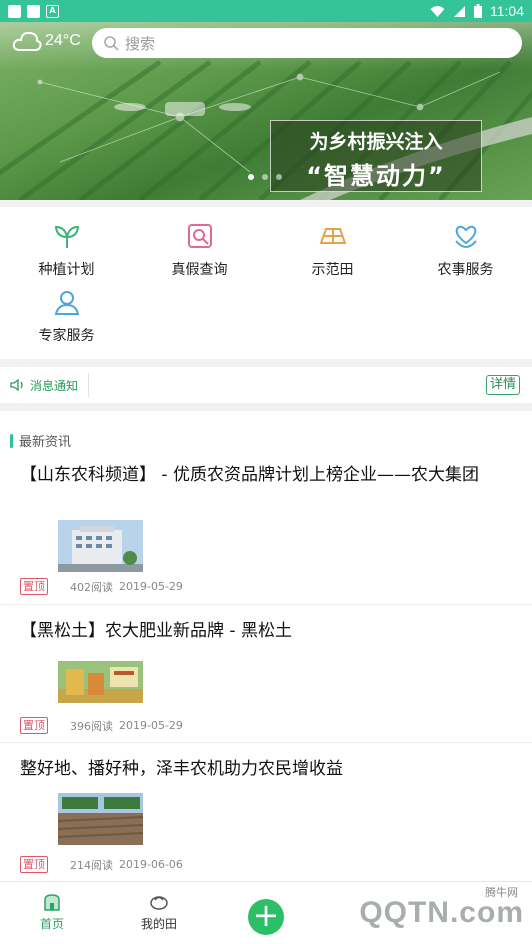 The width and height of the screenshot is (532, 944). I want to click on menu-item-expert-service: 专家服务, so click(66, 316).